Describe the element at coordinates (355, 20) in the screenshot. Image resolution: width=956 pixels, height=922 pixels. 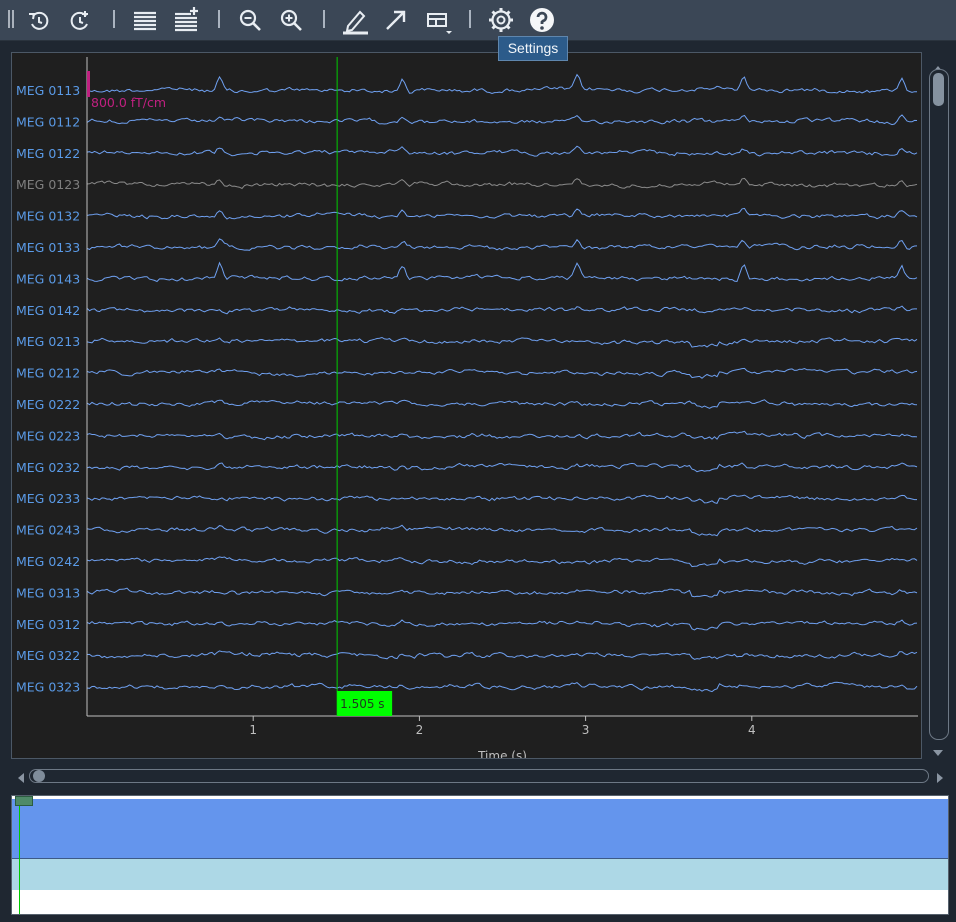
I see `annotate-pencil-icon` at that location.